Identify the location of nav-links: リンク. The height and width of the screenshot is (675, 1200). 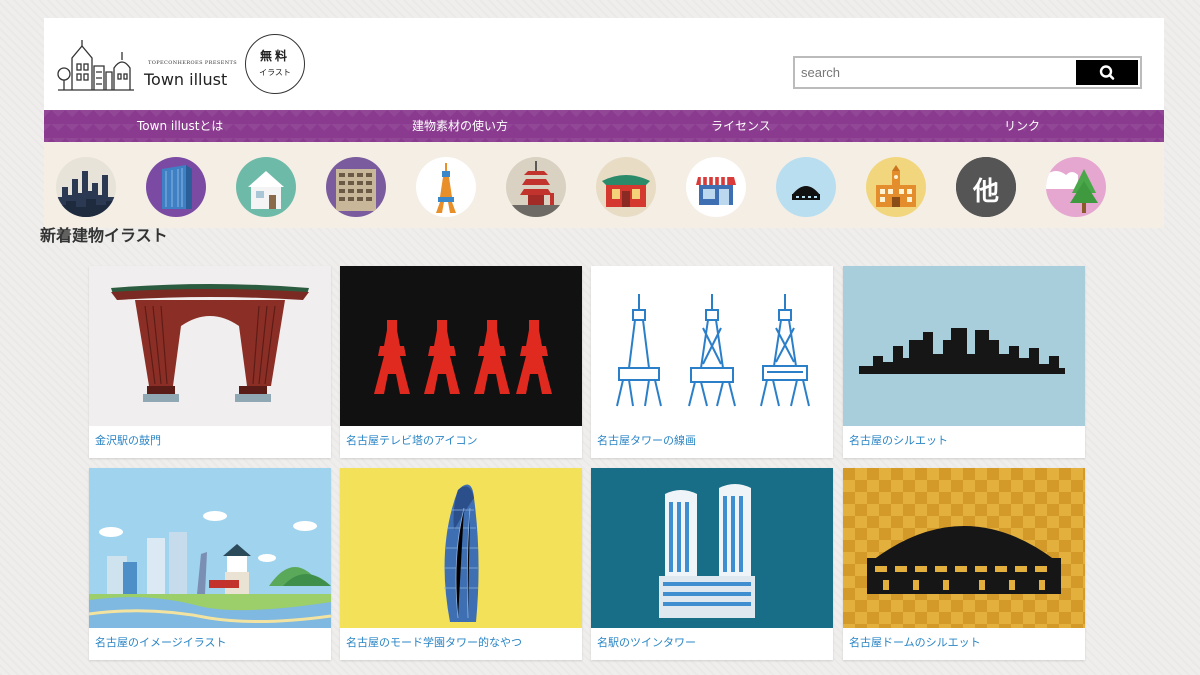
(1022, 126).